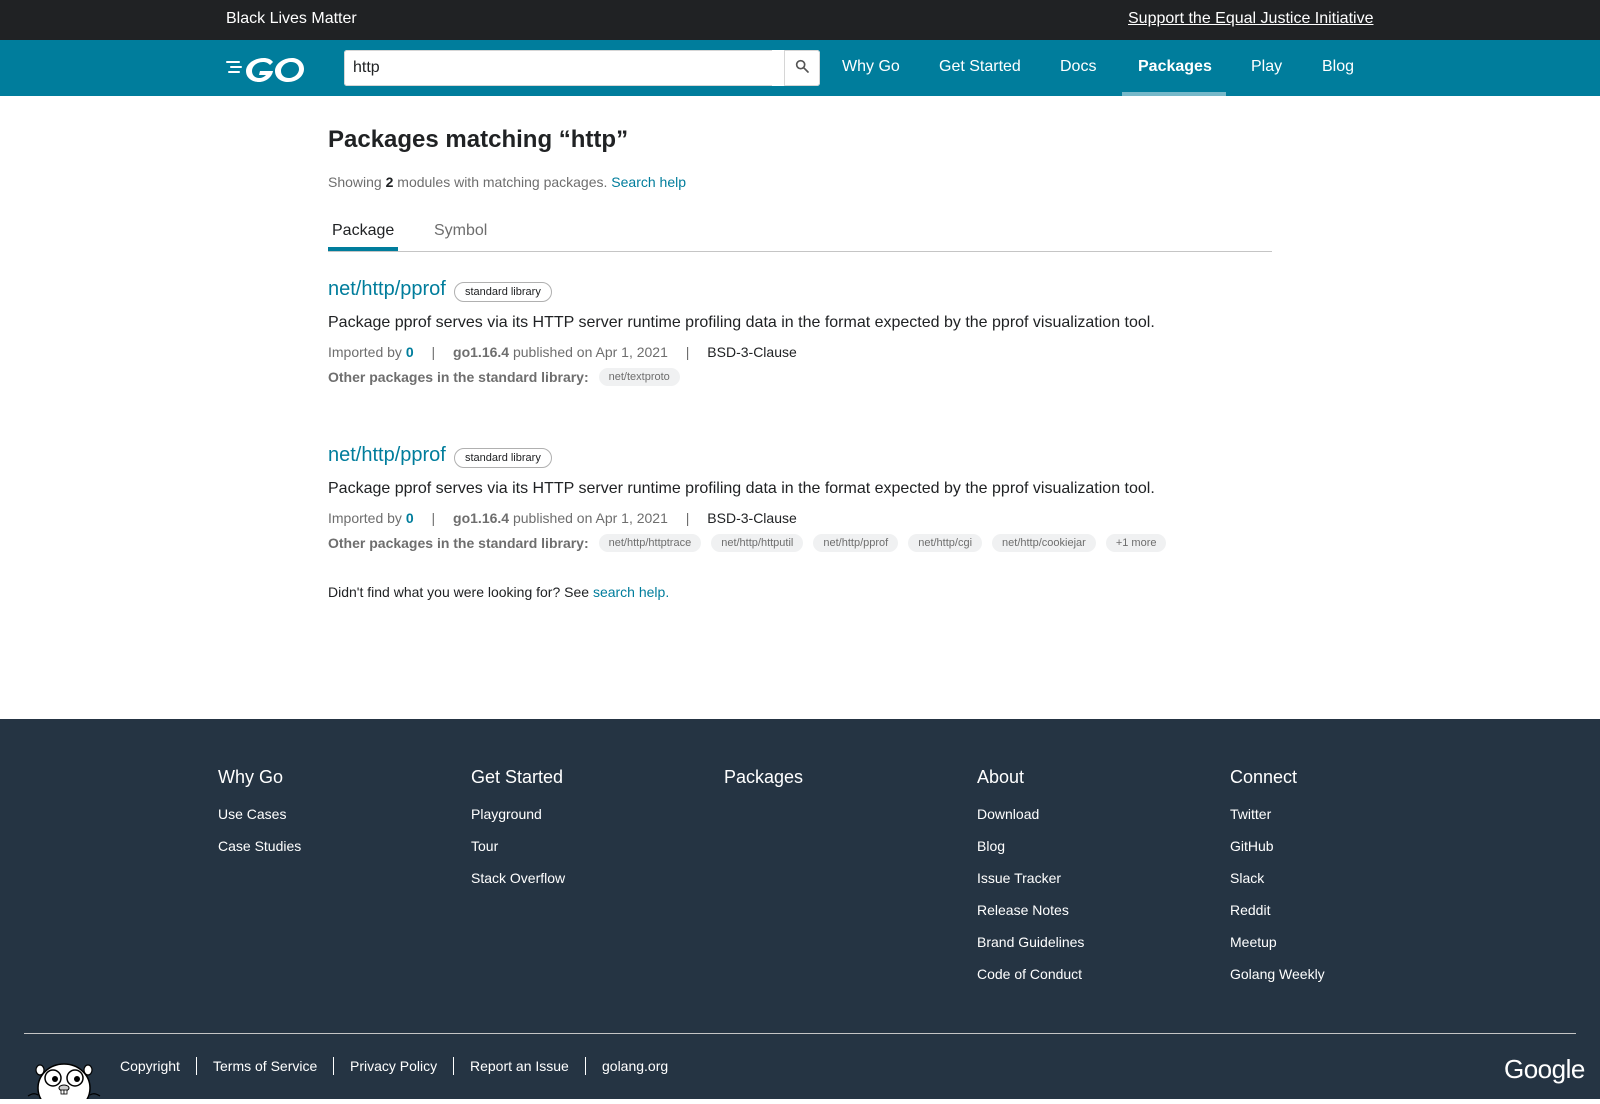 Image resolution: width=1600 pixels, height=1104 pixels. I want to click on footer-link: Meetup, so click(1277, 943).